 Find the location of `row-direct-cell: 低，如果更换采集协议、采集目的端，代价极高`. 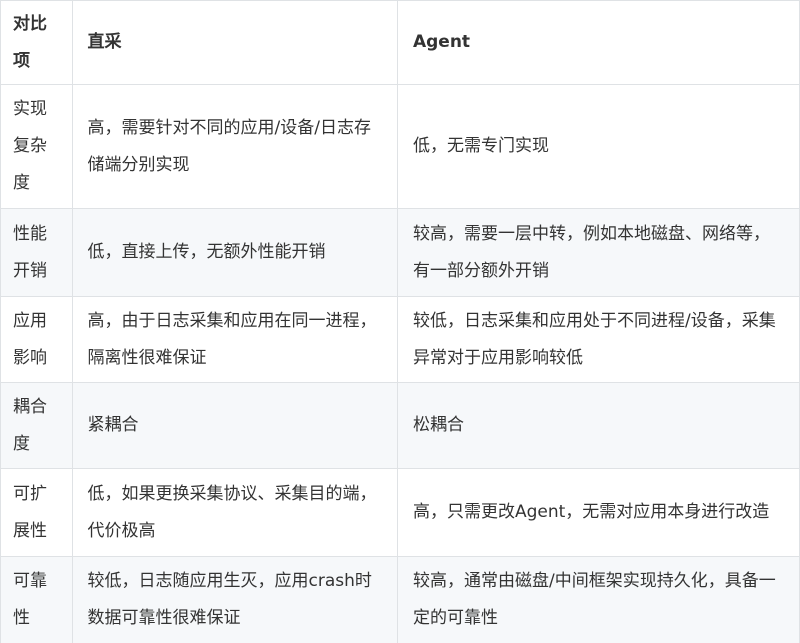

row-direct-cell: 低，如果更换采集协议、采集目的端，代价极高 is located at coordinates (234, 512).